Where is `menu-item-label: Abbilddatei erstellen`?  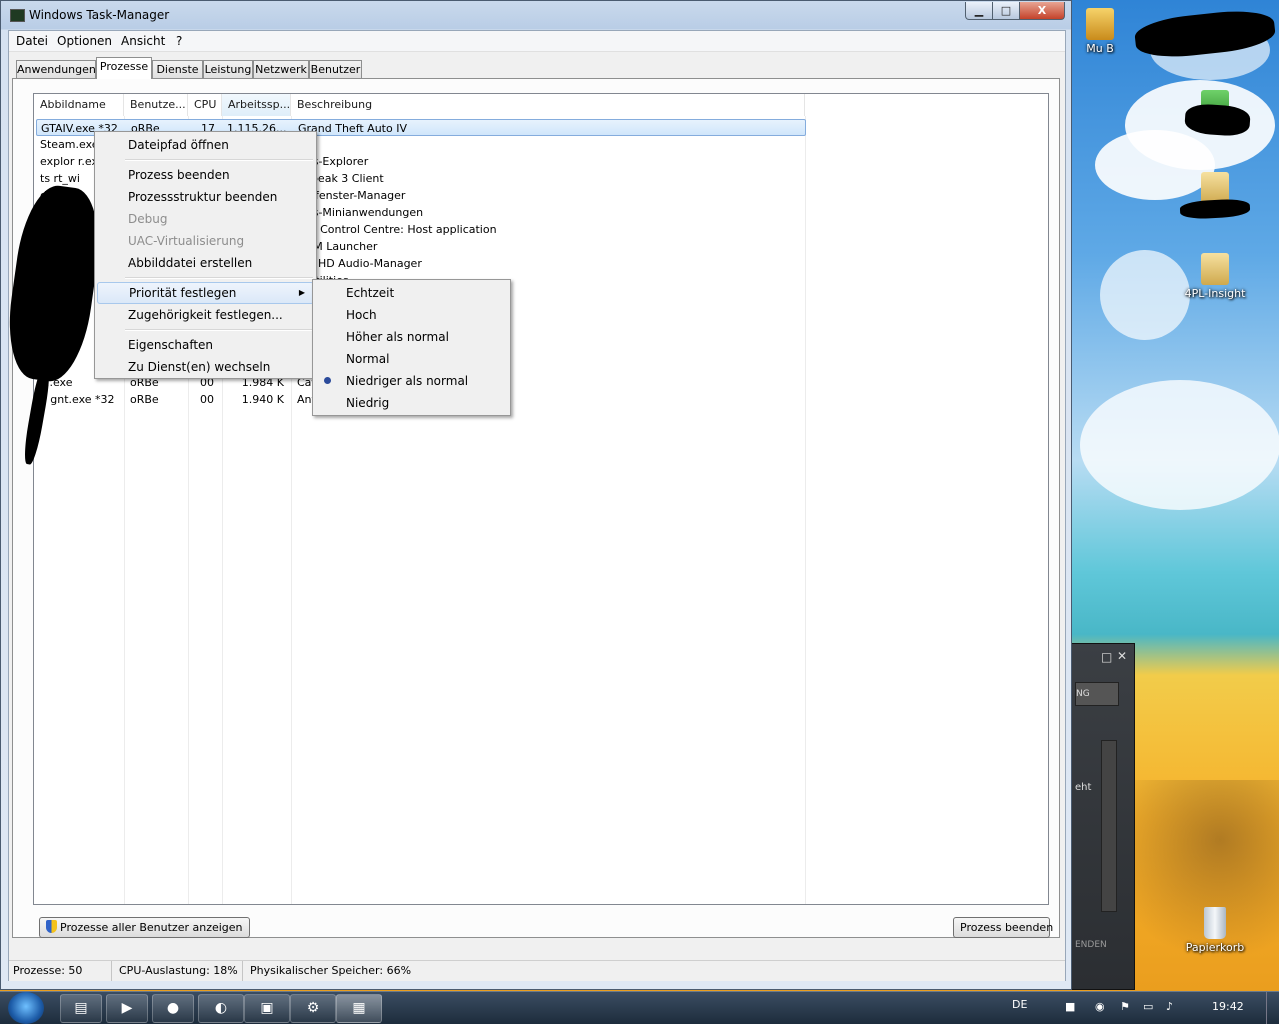
menu-item-label: Abbilddatei erstellen is located at coordinates (190, 263).